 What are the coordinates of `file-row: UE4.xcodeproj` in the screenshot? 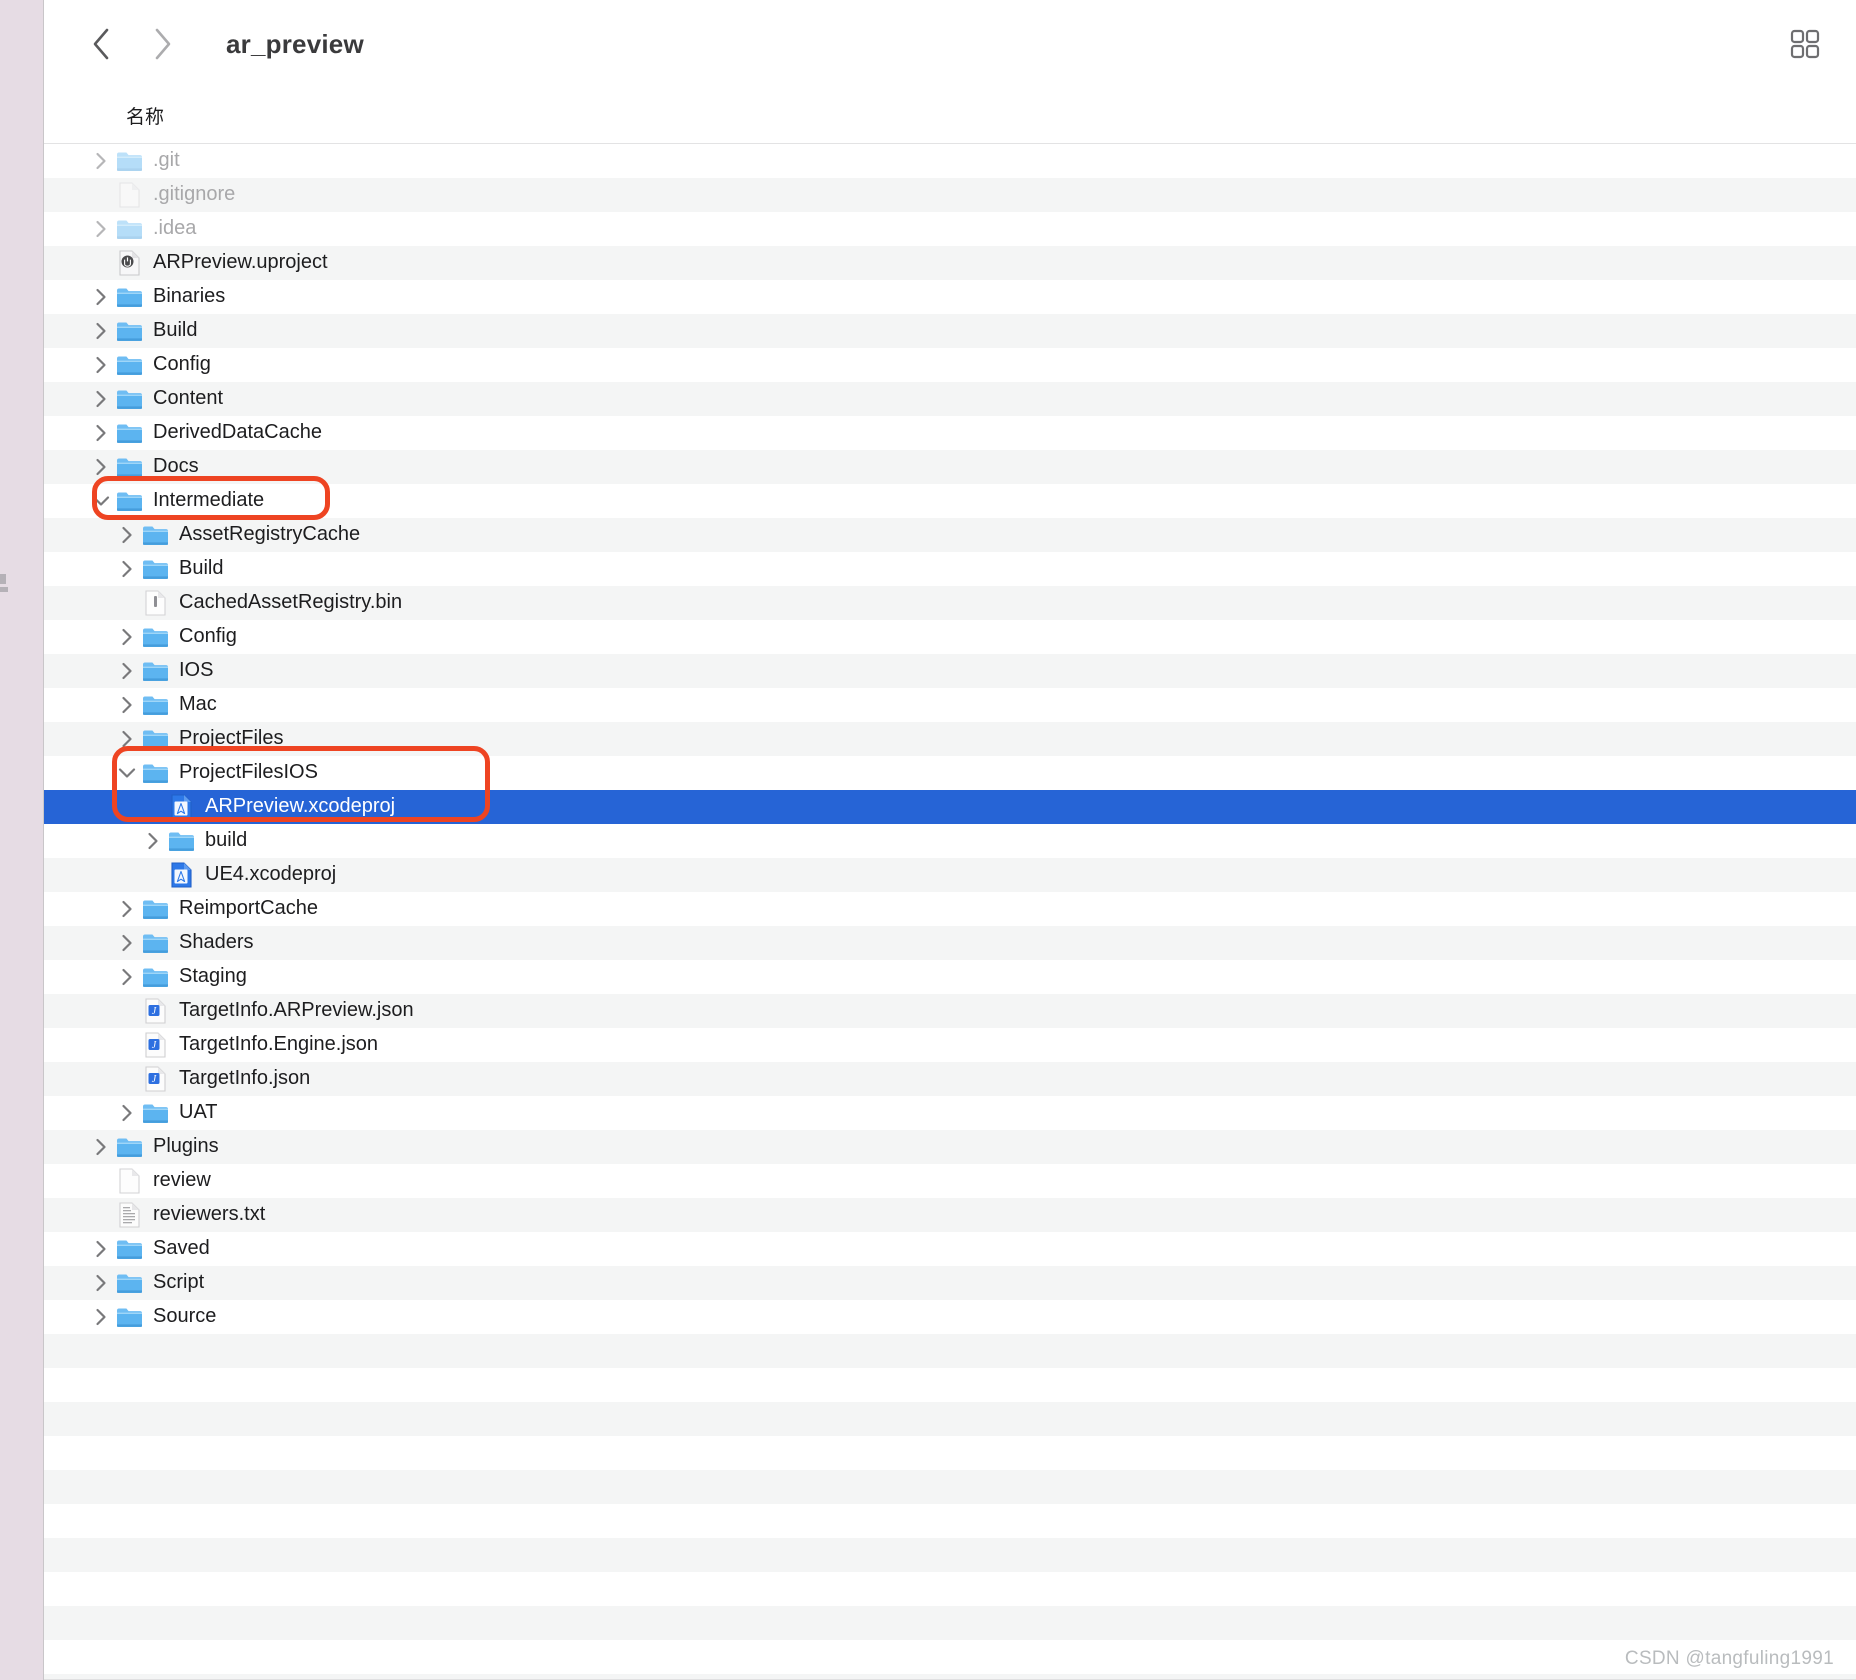 It's located at (950, 875).